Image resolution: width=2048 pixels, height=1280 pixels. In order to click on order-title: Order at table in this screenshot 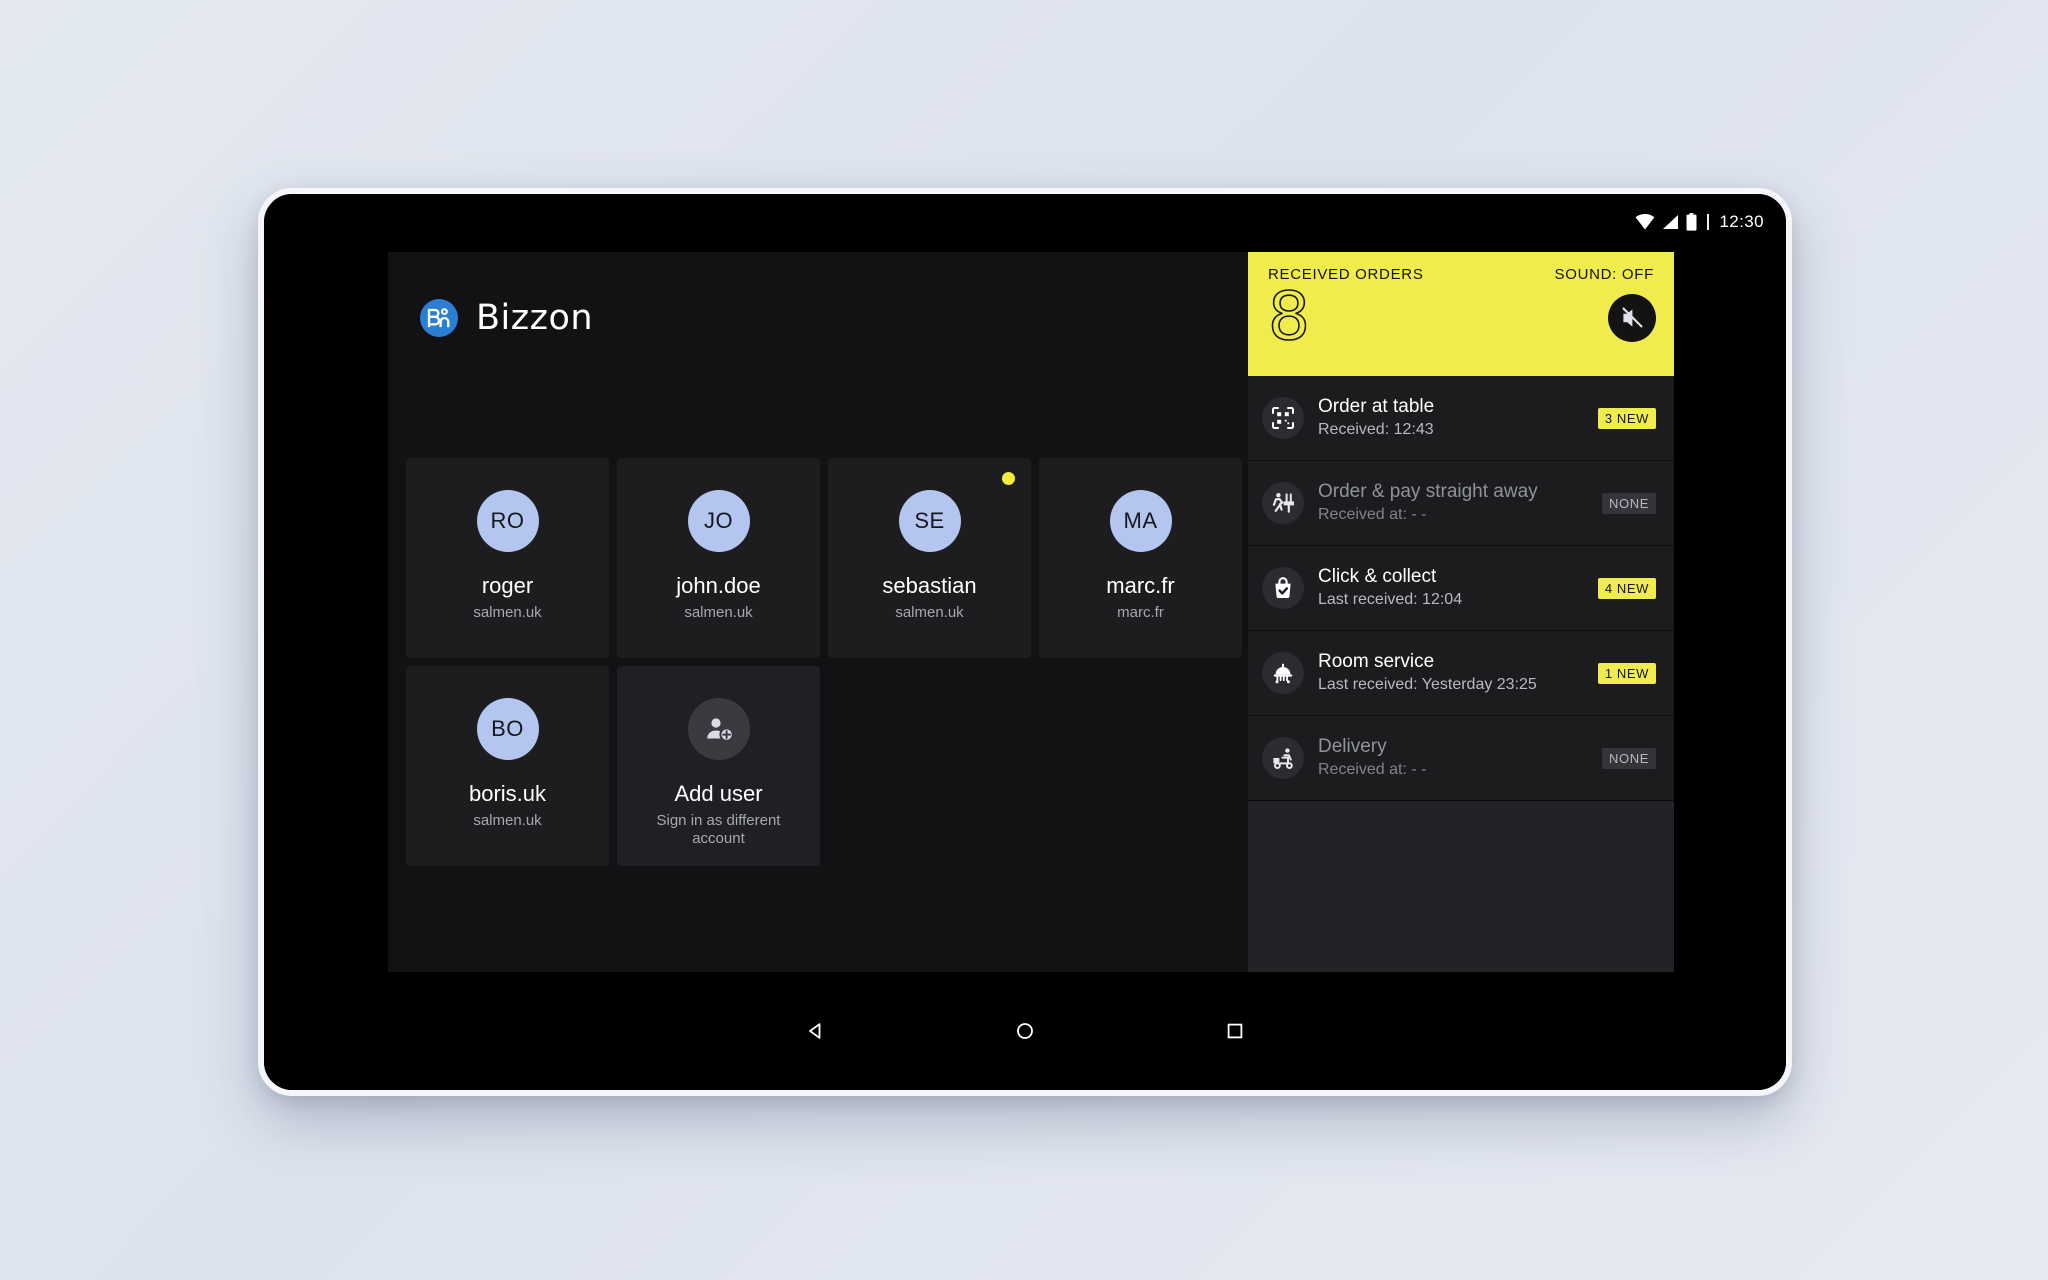, I will do `click(1376, 406)`.